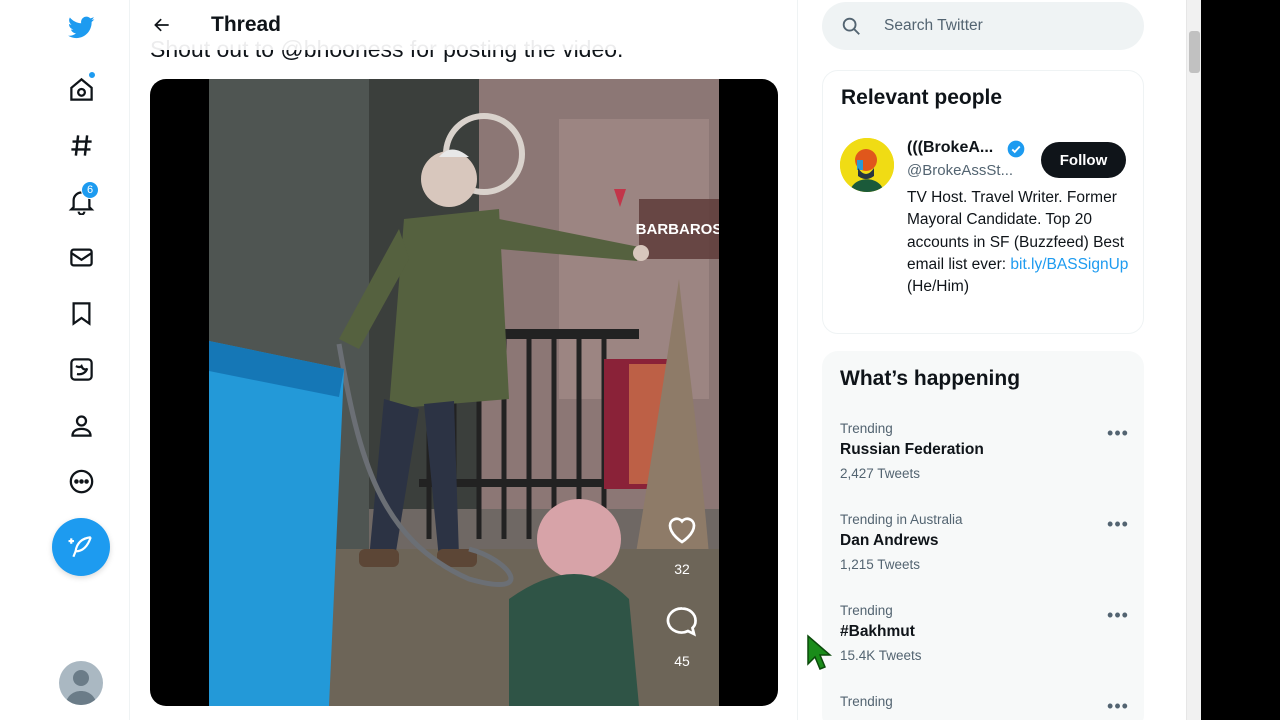 This screenshot has width=1280, height=720. I want to click on page-scrollbar, so click(1193, 360).